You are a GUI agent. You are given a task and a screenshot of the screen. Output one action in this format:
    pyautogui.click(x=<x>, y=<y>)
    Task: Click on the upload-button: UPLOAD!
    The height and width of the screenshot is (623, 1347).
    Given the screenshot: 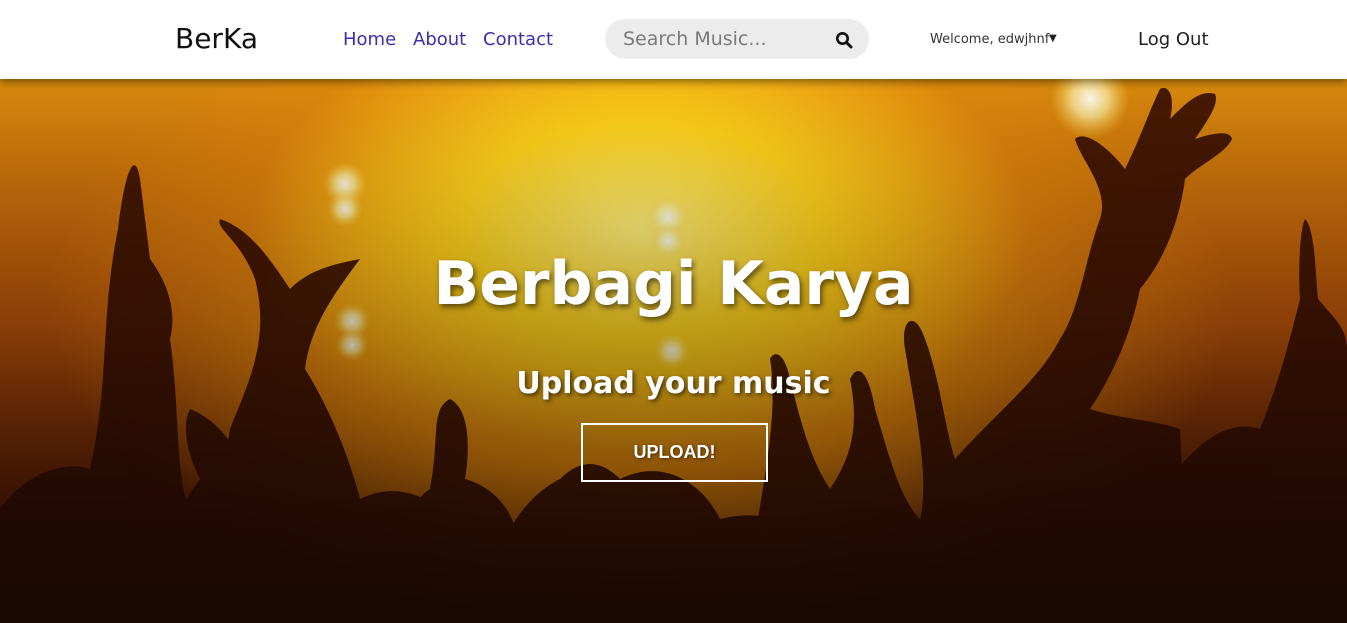 What is the action you would take?
    pyautogui.click(x=674, y=452)
    